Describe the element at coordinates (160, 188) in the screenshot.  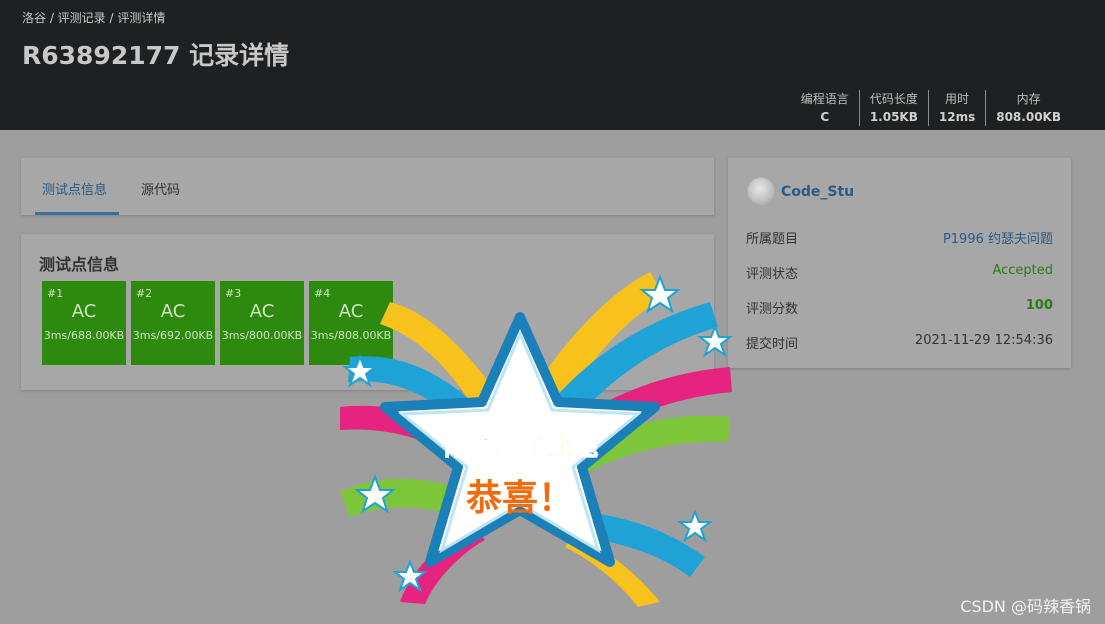
I see `tab-source-code: 源代码` at that location.